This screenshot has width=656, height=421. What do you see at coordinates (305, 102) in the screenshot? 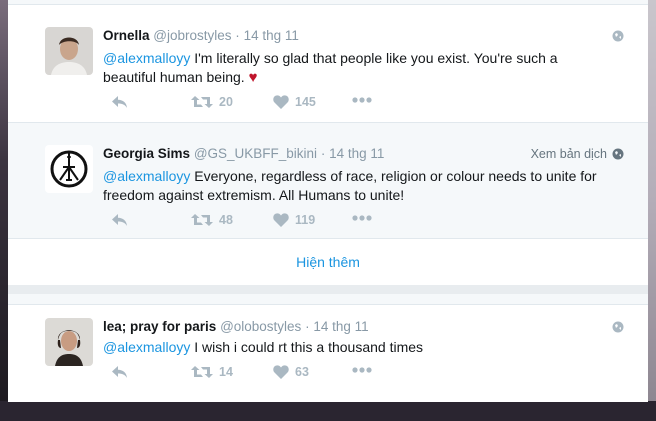
I see `like-count: 145` at bounding box center [305, 102].